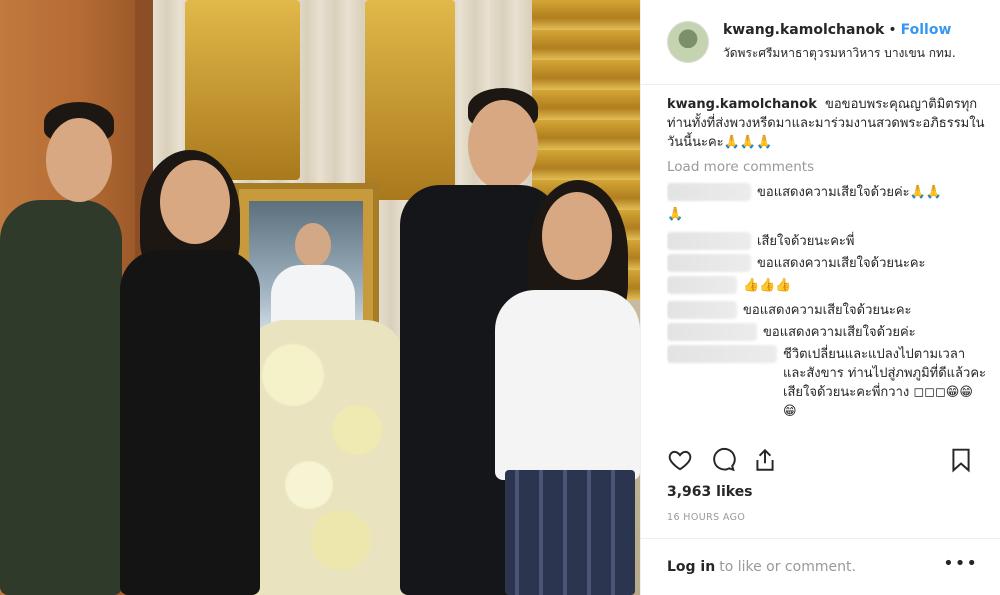 This screenshot has width=1000, height=595. Describe the element at coordinates (787, 567) in the screenshot. I see `login-prompt-text: to like or comment.` at that location.